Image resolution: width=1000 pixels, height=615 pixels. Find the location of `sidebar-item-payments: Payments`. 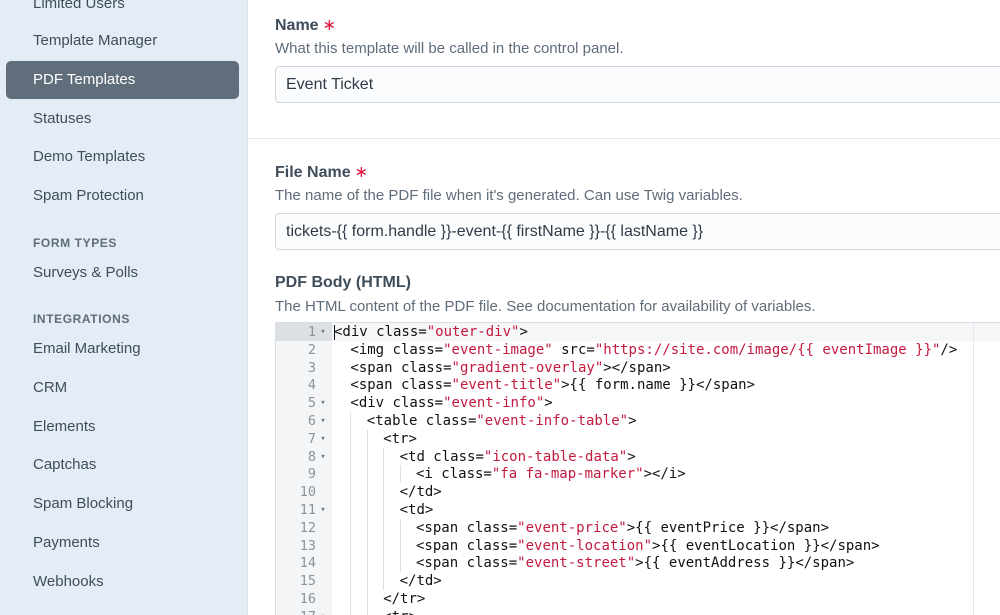

sidebar-item-payments: Payments is located at coordinates (122, 543).